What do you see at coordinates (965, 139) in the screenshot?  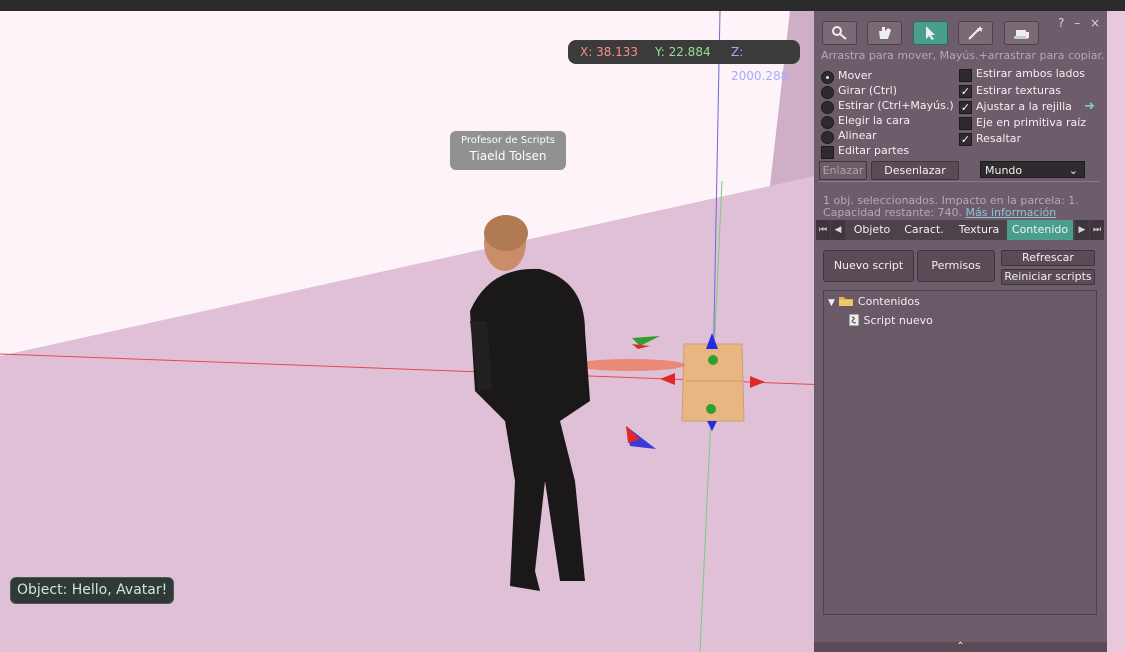 I see `highlight-checkbox: ✓` at bounding box center [965, 139].